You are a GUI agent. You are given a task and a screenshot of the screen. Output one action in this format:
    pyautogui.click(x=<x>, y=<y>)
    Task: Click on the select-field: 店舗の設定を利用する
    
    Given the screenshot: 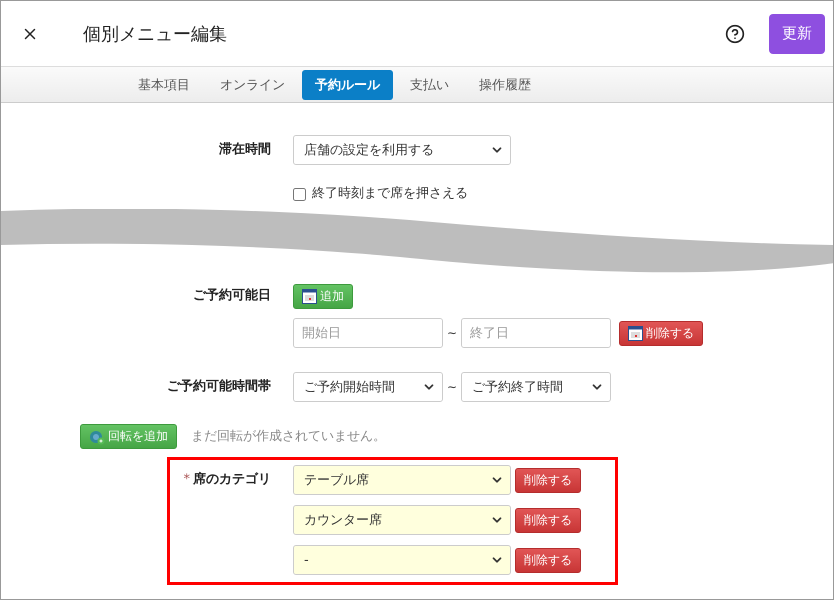 What is the action you would take?
    pyautogui.click(x=402, y=150)
    